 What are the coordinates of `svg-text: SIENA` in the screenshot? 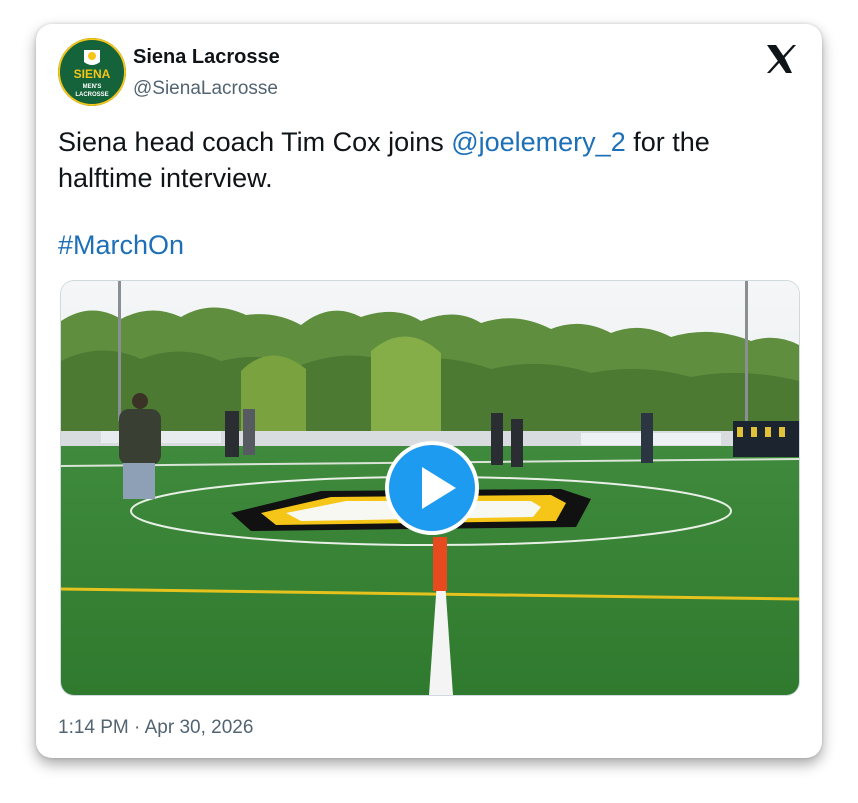 It's located at (92, 74).